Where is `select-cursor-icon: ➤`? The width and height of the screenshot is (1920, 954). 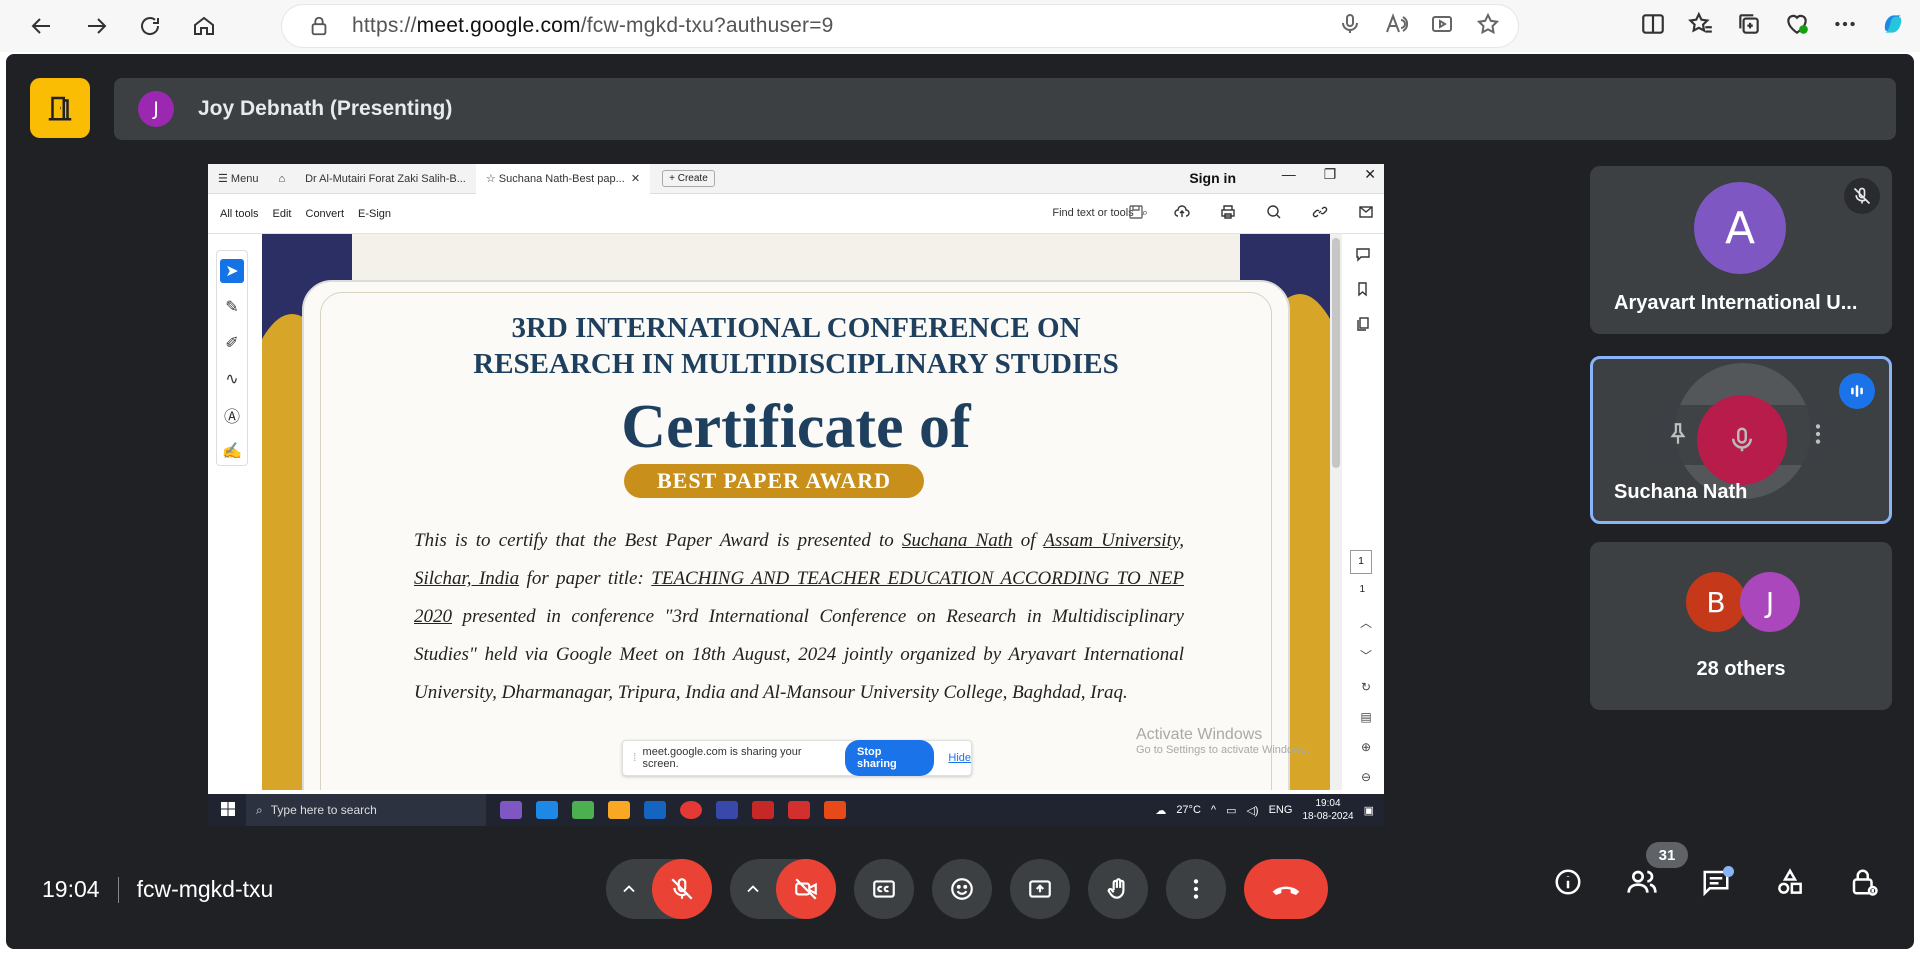
select-cursor-icon: ➤ is located at coordinates (232, 271).